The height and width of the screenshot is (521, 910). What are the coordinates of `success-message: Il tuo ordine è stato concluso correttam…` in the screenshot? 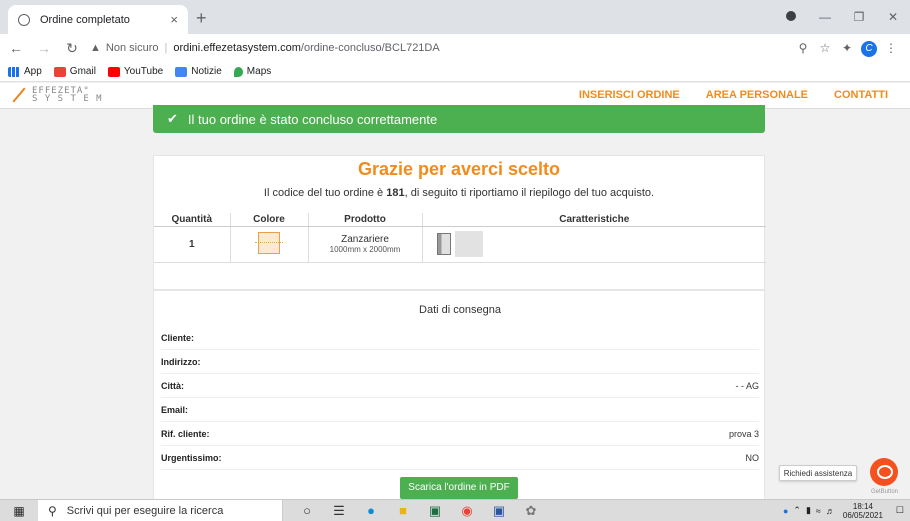 It's located at (312, 119).